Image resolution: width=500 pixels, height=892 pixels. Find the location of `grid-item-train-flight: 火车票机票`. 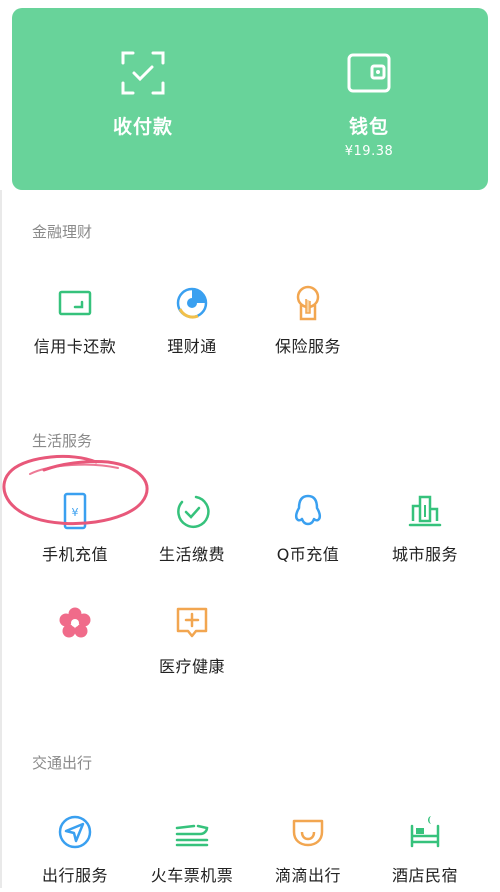

grid-item-train-flight: 火车票机票 is located at coordinates (192, 852).